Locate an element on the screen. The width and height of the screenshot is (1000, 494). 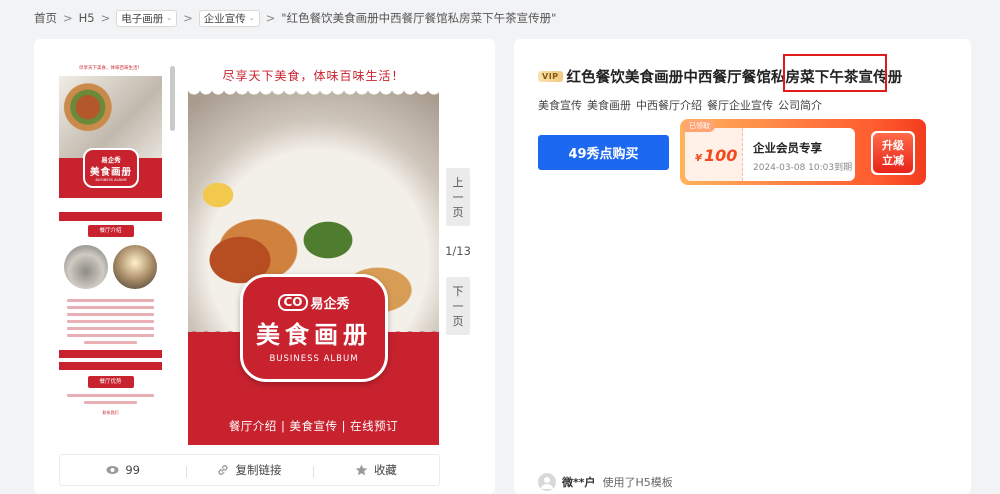
coupon-expiry: 2024-03-08 10:03到期 is located at coordinates (803, 168).